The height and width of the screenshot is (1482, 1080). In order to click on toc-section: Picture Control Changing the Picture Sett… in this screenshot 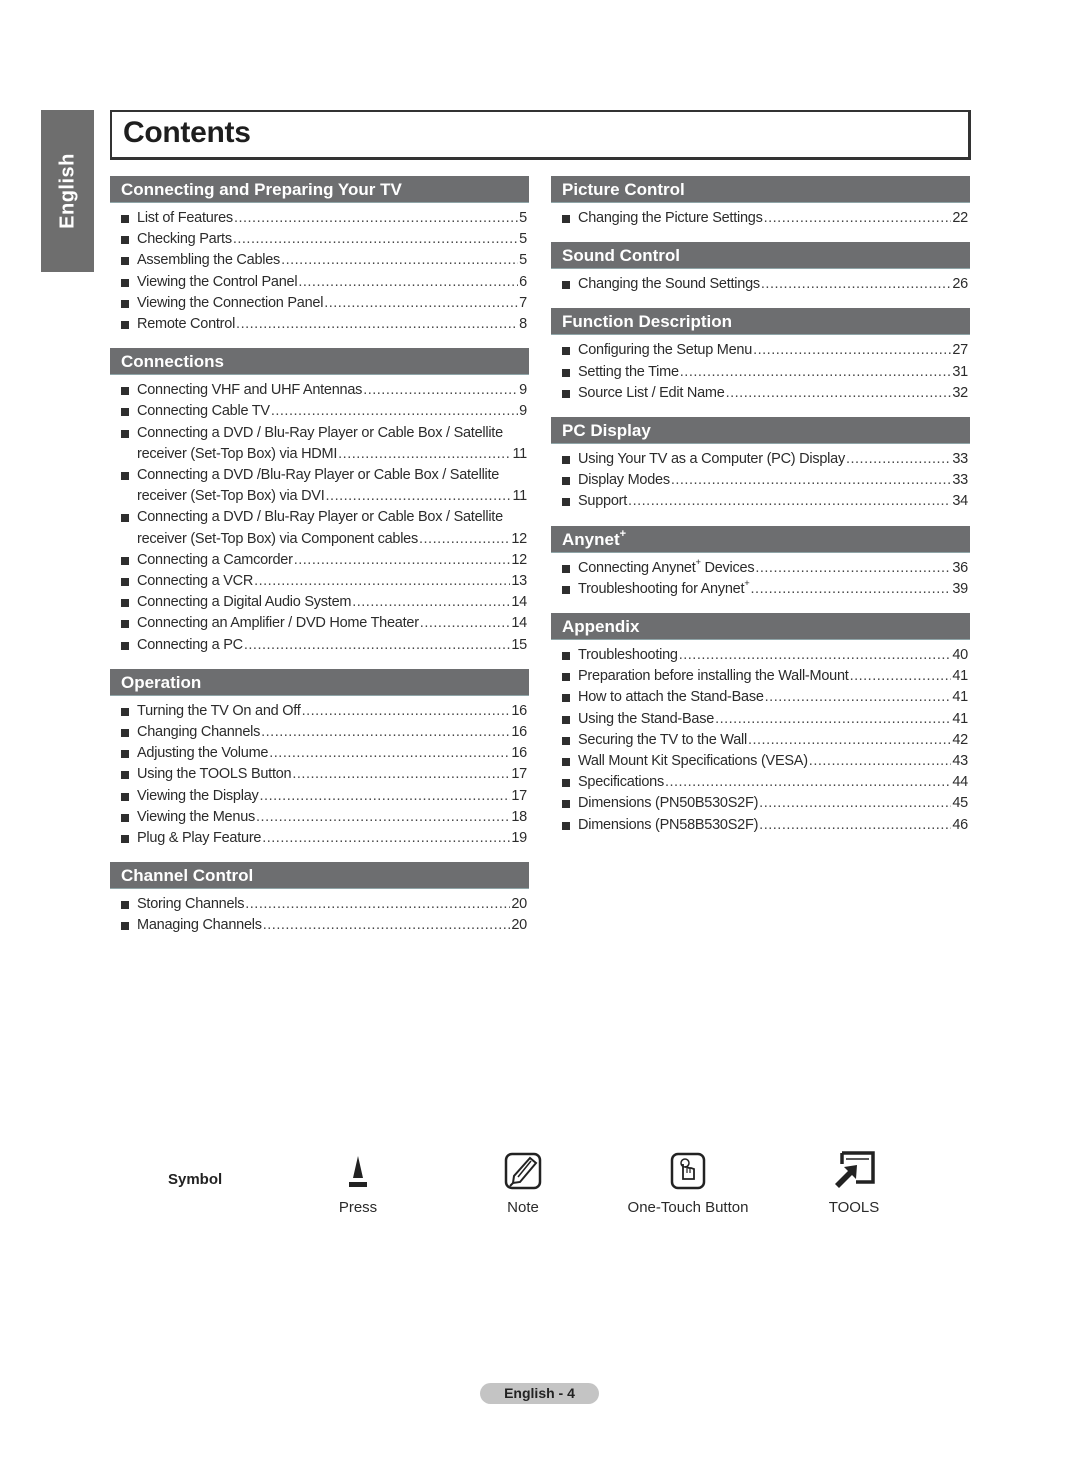, I will do `click(760, 202)`.